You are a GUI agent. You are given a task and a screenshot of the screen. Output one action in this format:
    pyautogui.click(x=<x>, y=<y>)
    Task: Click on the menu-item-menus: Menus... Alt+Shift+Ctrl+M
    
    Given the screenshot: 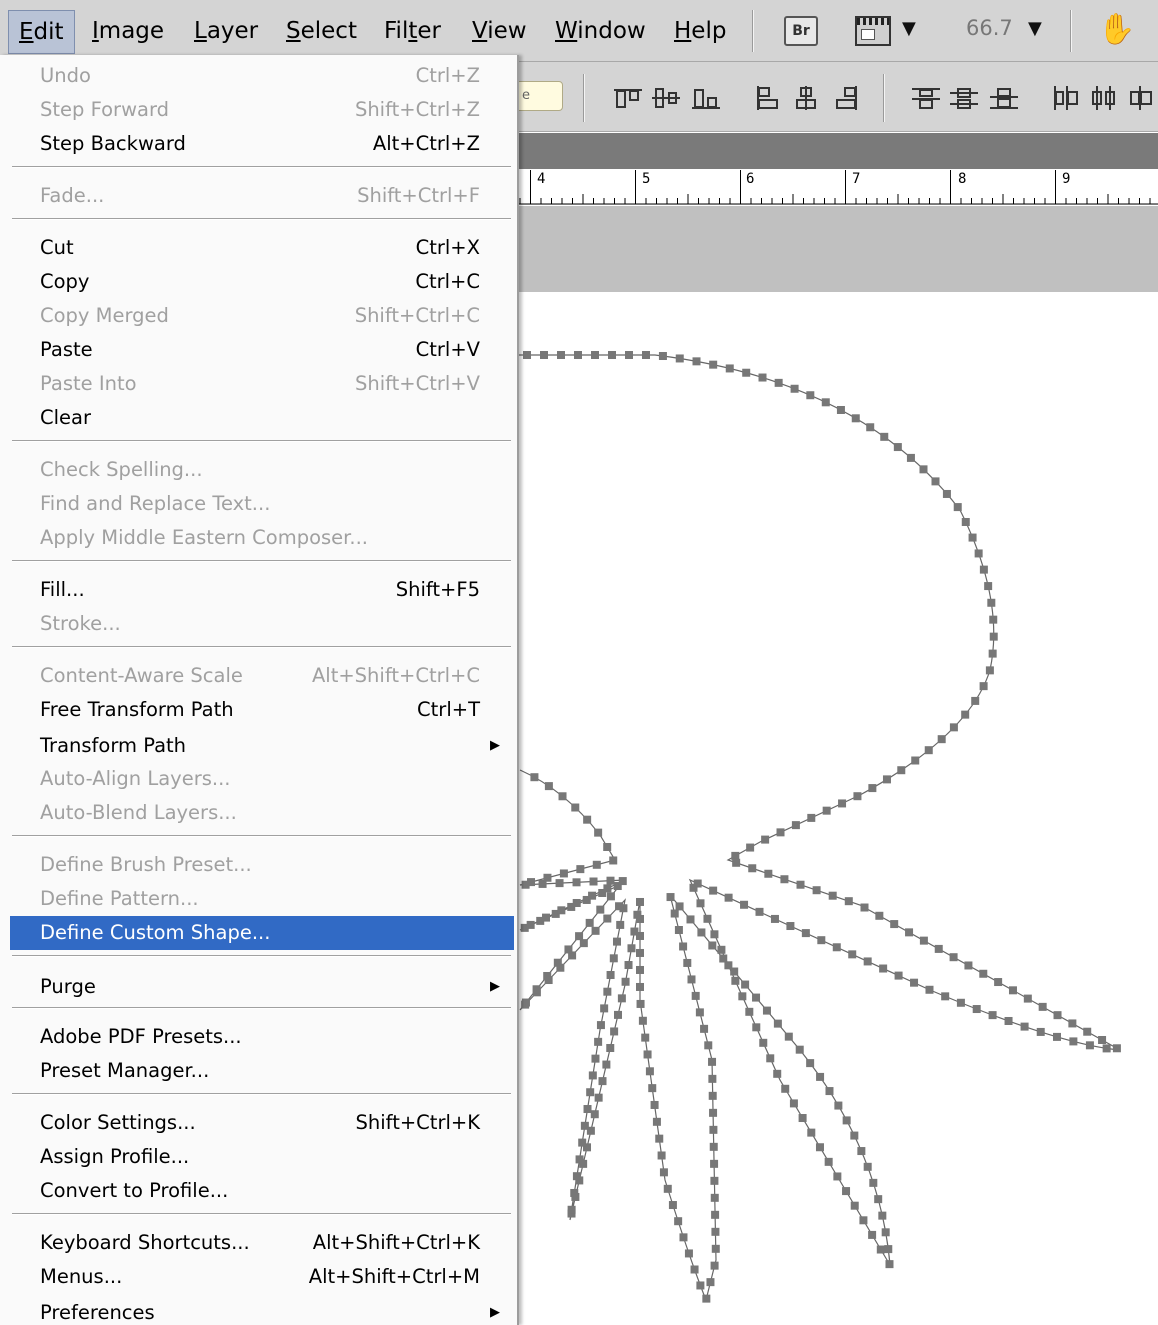 What is the action you would take?
    pyautogui.click(x=262, y=1277)
    